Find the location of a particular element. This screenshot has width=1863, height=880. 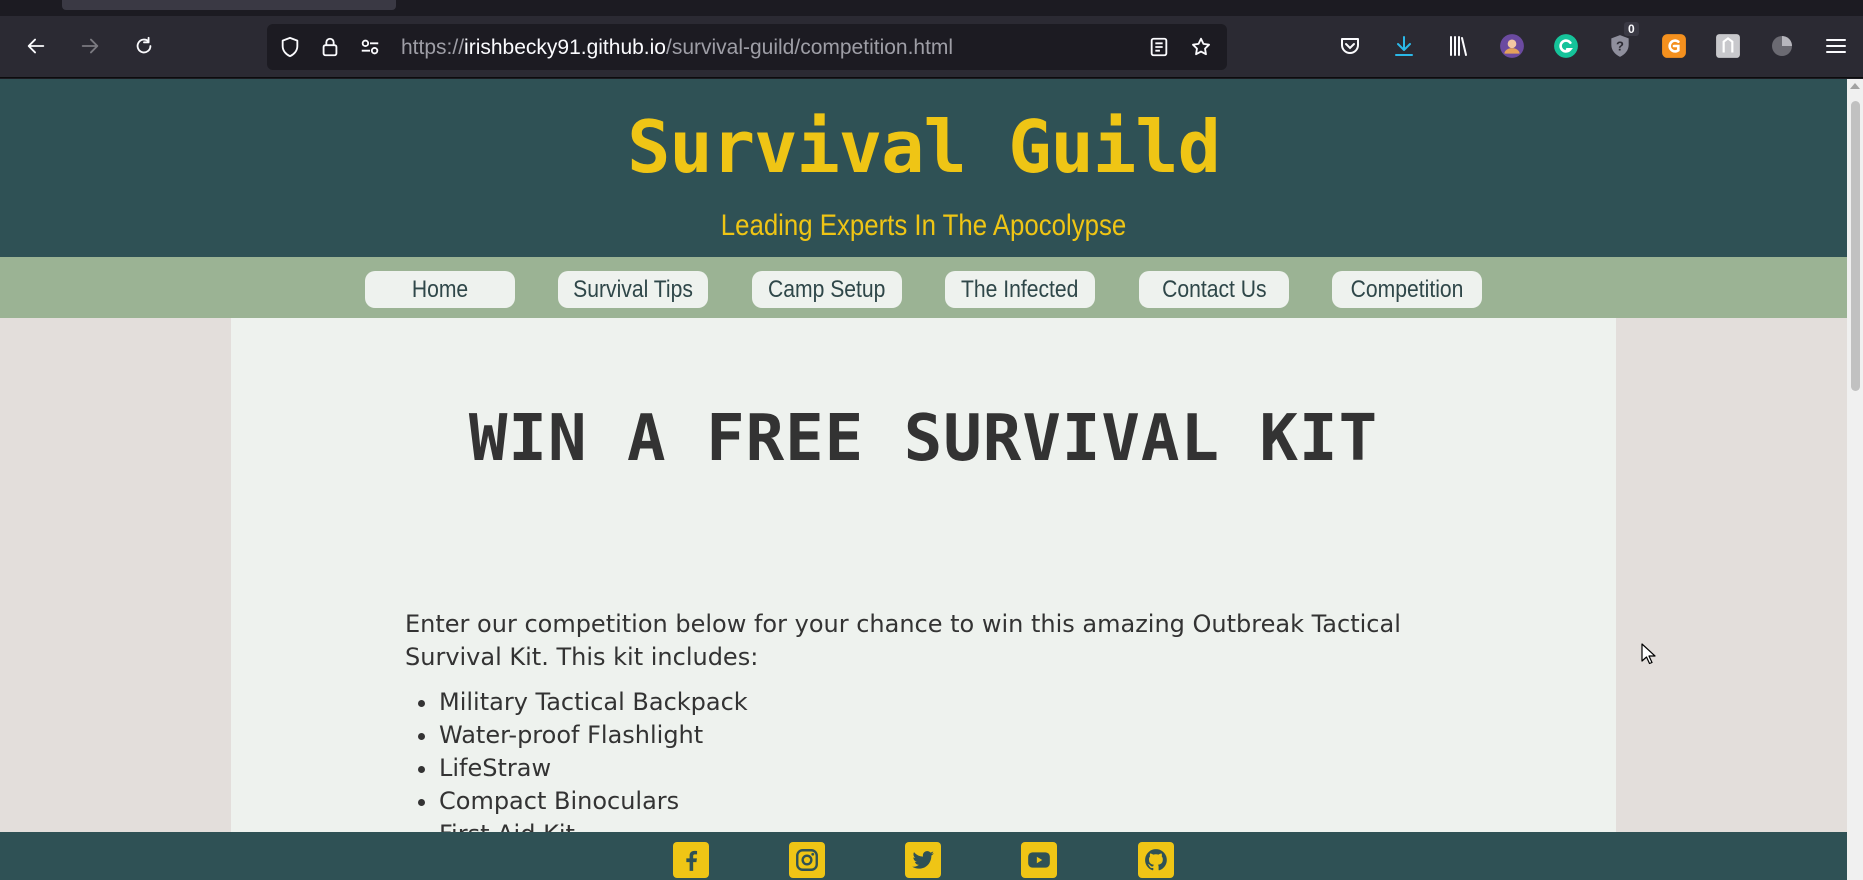

kit-item: LifeStraw is located at coordinates (593, 768).